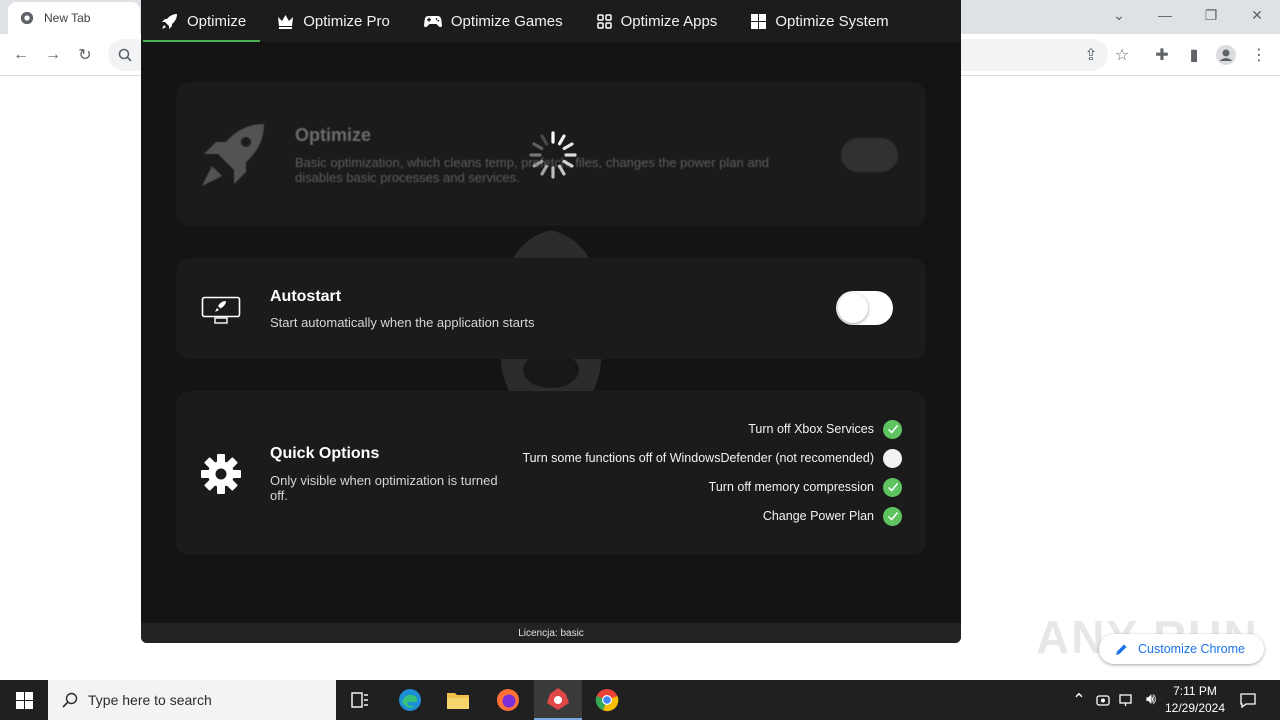  What do you see at coordinates (553, 155) in the screenshot?
I see `loading-spinner-icon` at bounding box center [553, 155].